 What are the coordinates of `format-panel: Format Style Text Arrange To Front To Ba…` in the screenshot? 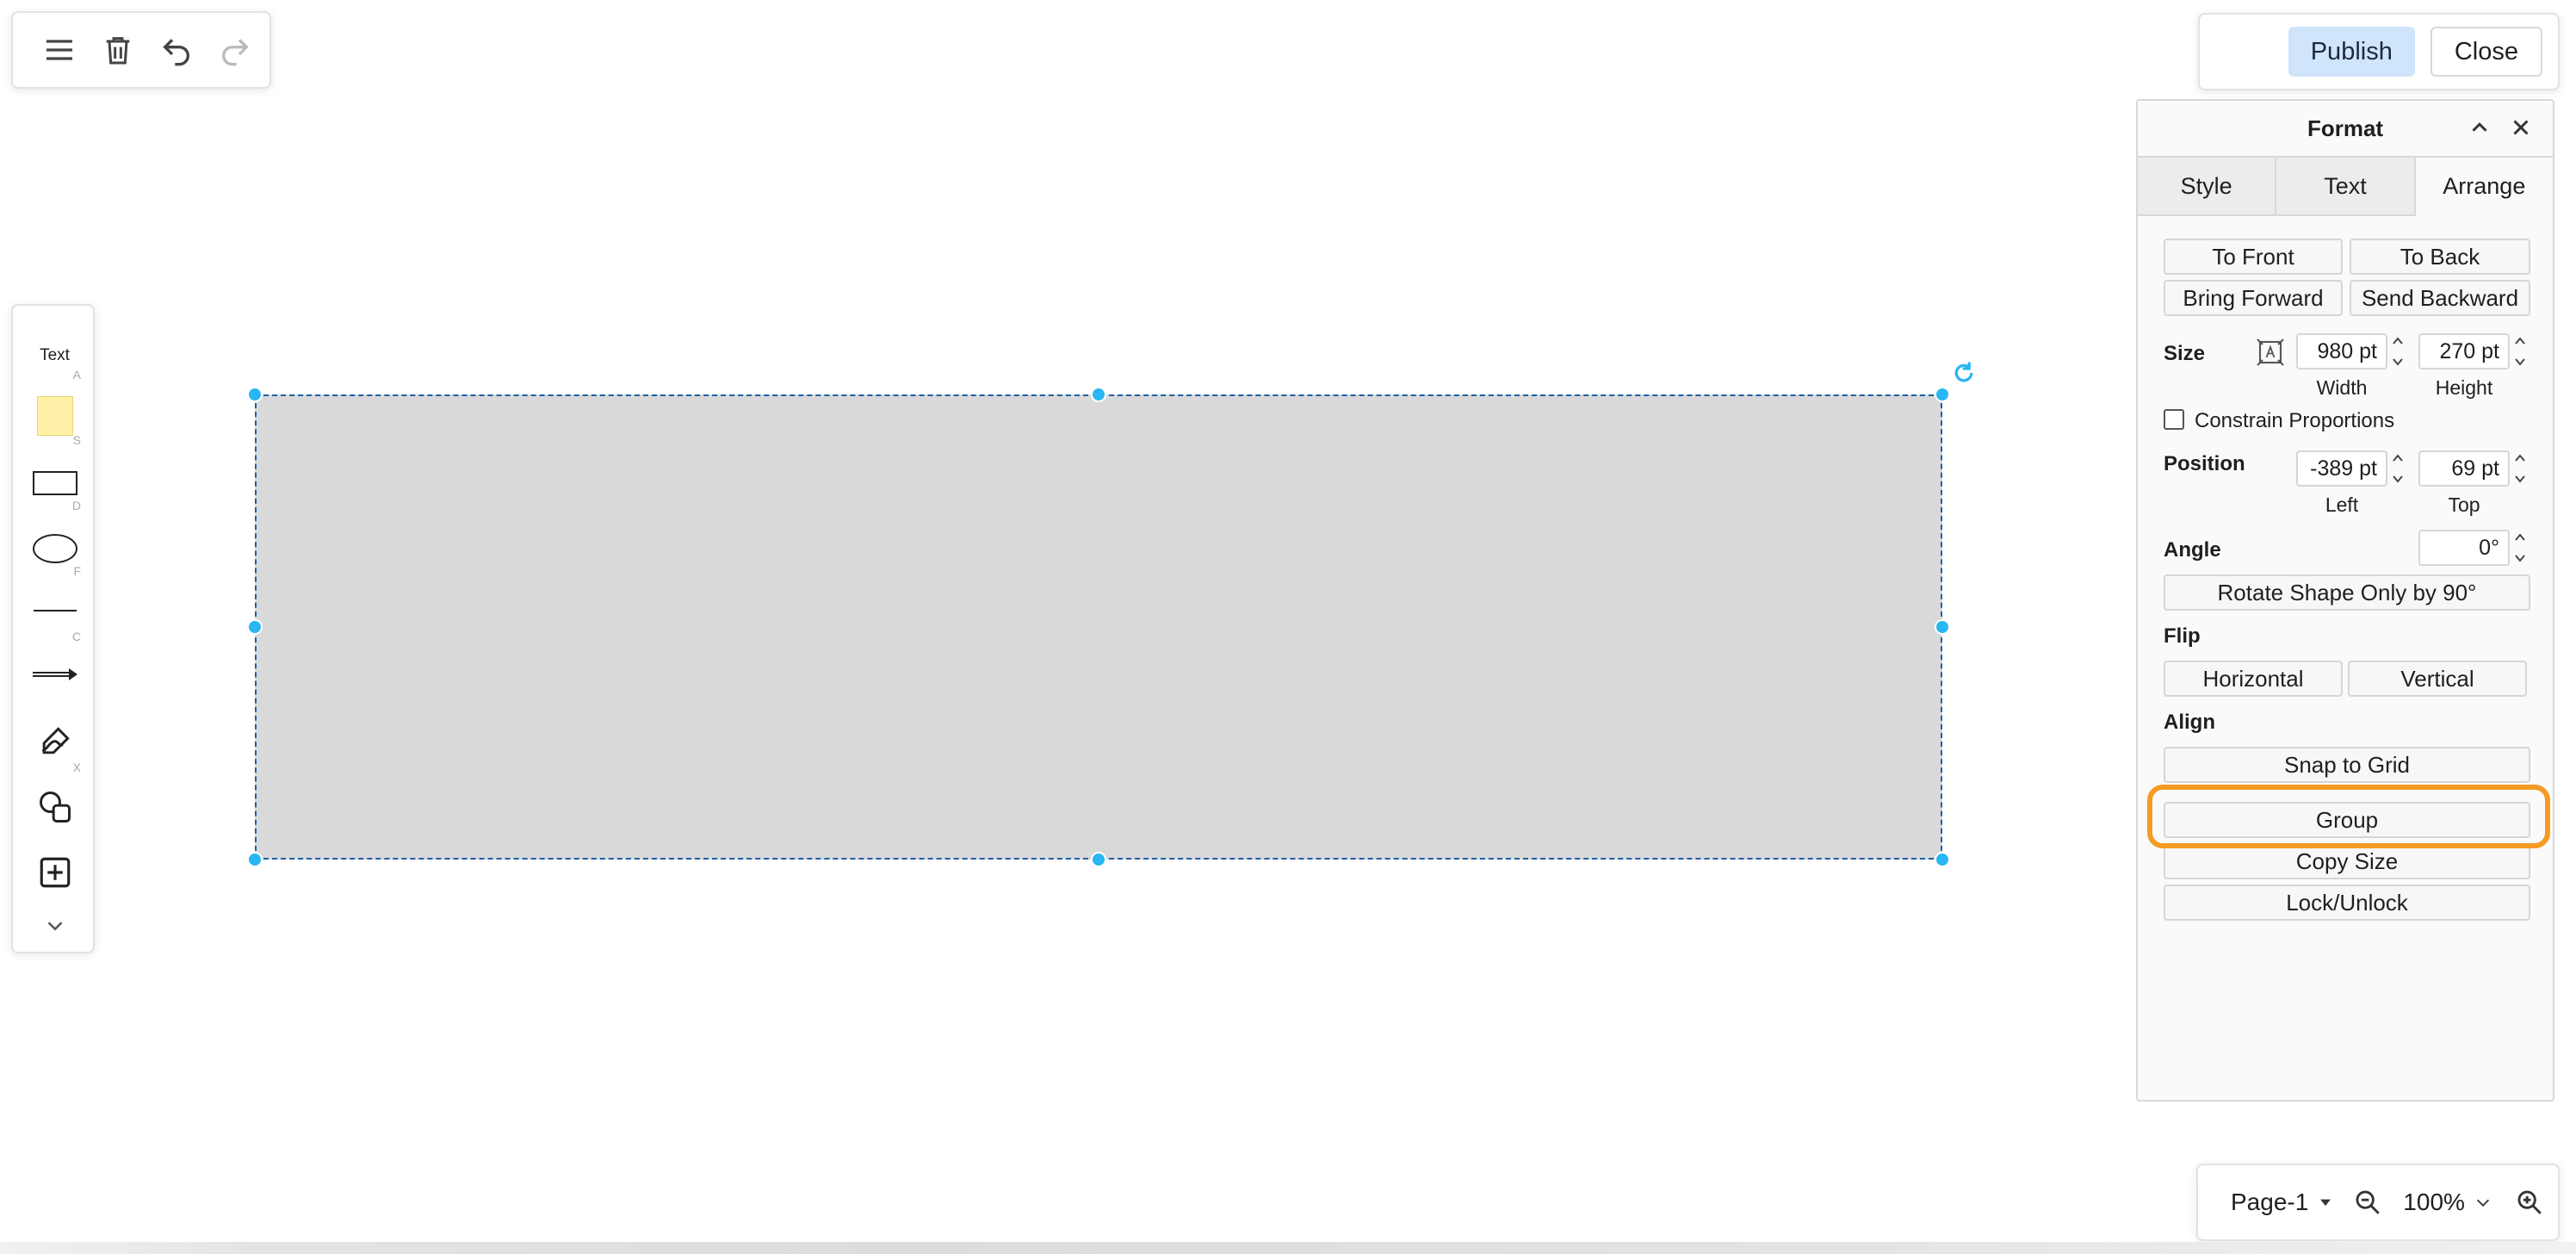 It's located at (2345, 600).